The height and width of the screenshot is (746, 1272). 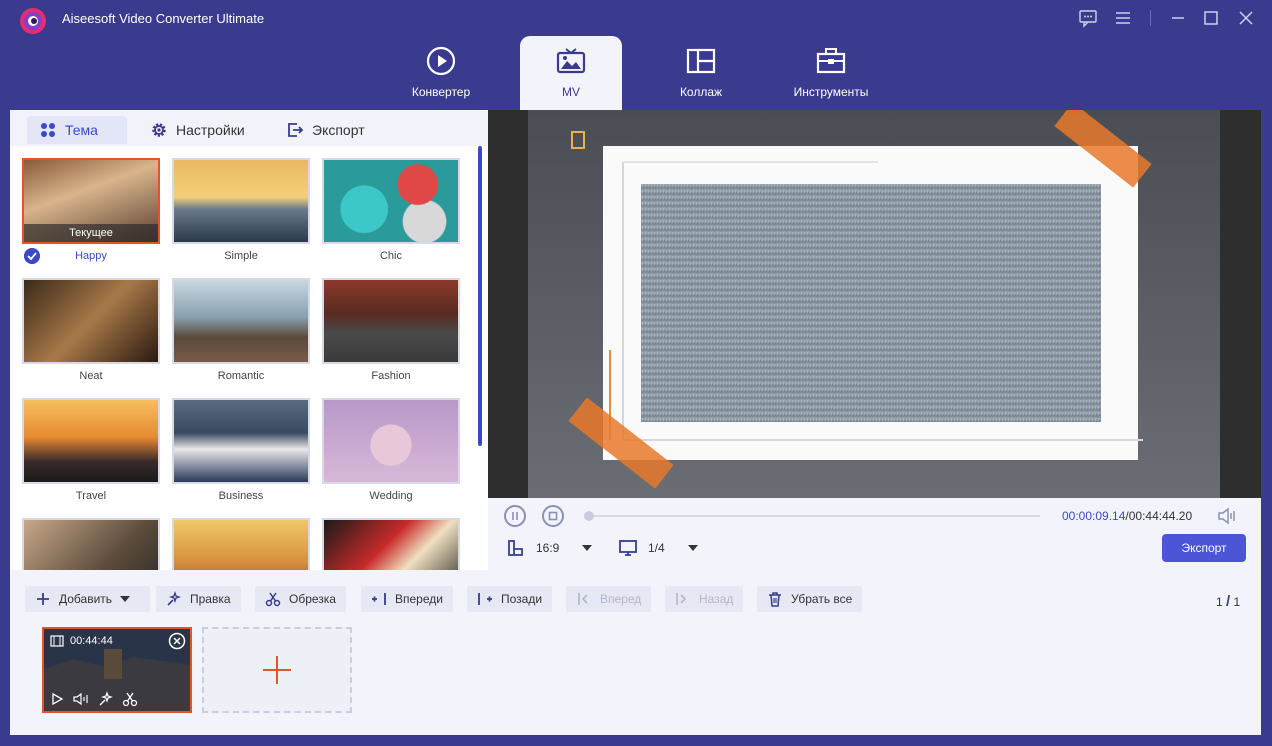 I want to click on insert-before-icon, so click(x=379, y=599).